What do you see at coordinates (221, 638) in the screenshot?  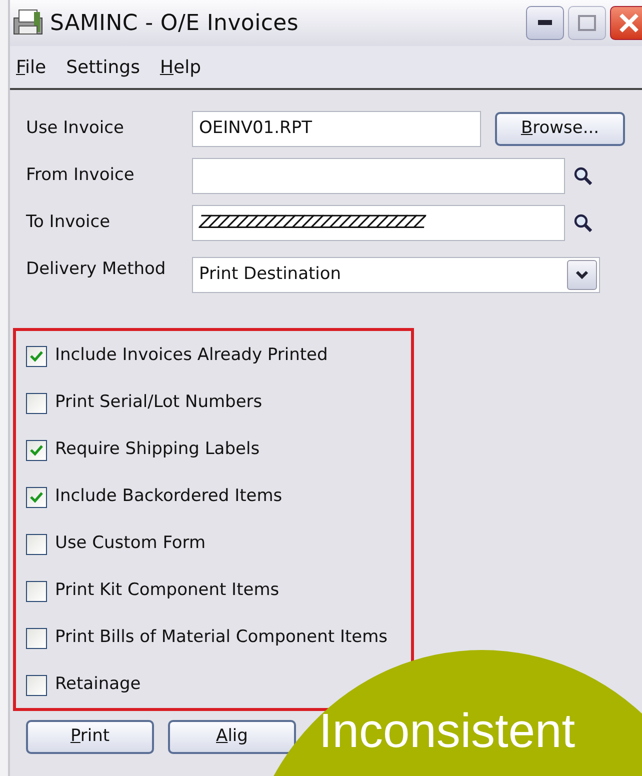 I see `checkbox-label: Print Bills of Material Component Items` at bounding box center [221, 638].